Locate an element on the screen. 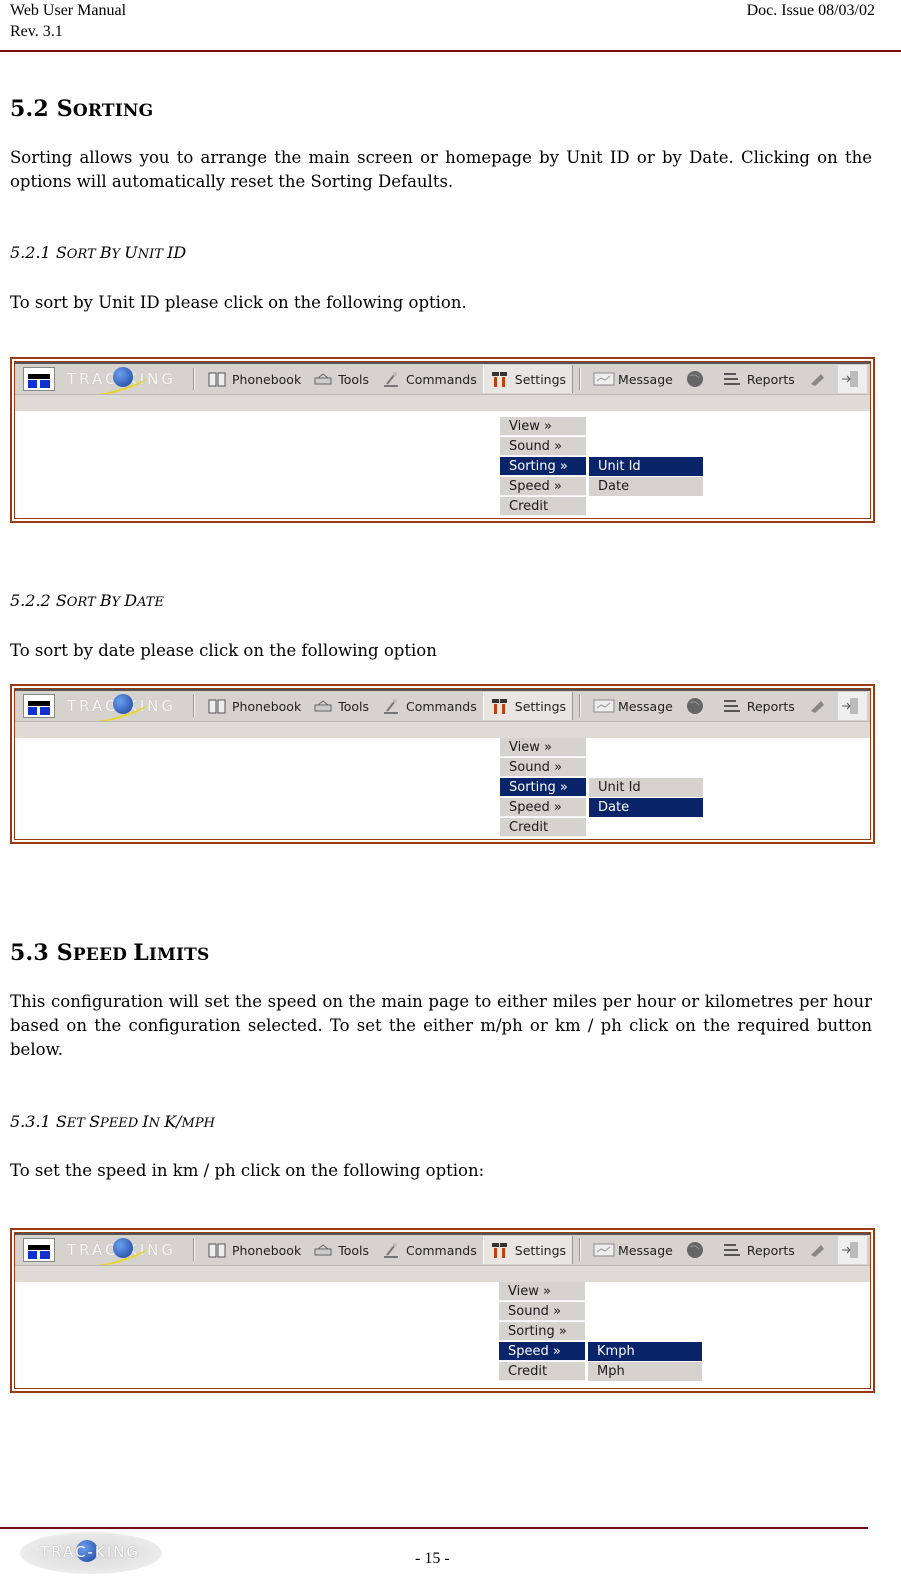  subheading-set-speed: 5.3.1 SET SPEED IN K/MPH is located at coordinates (112, 1121).